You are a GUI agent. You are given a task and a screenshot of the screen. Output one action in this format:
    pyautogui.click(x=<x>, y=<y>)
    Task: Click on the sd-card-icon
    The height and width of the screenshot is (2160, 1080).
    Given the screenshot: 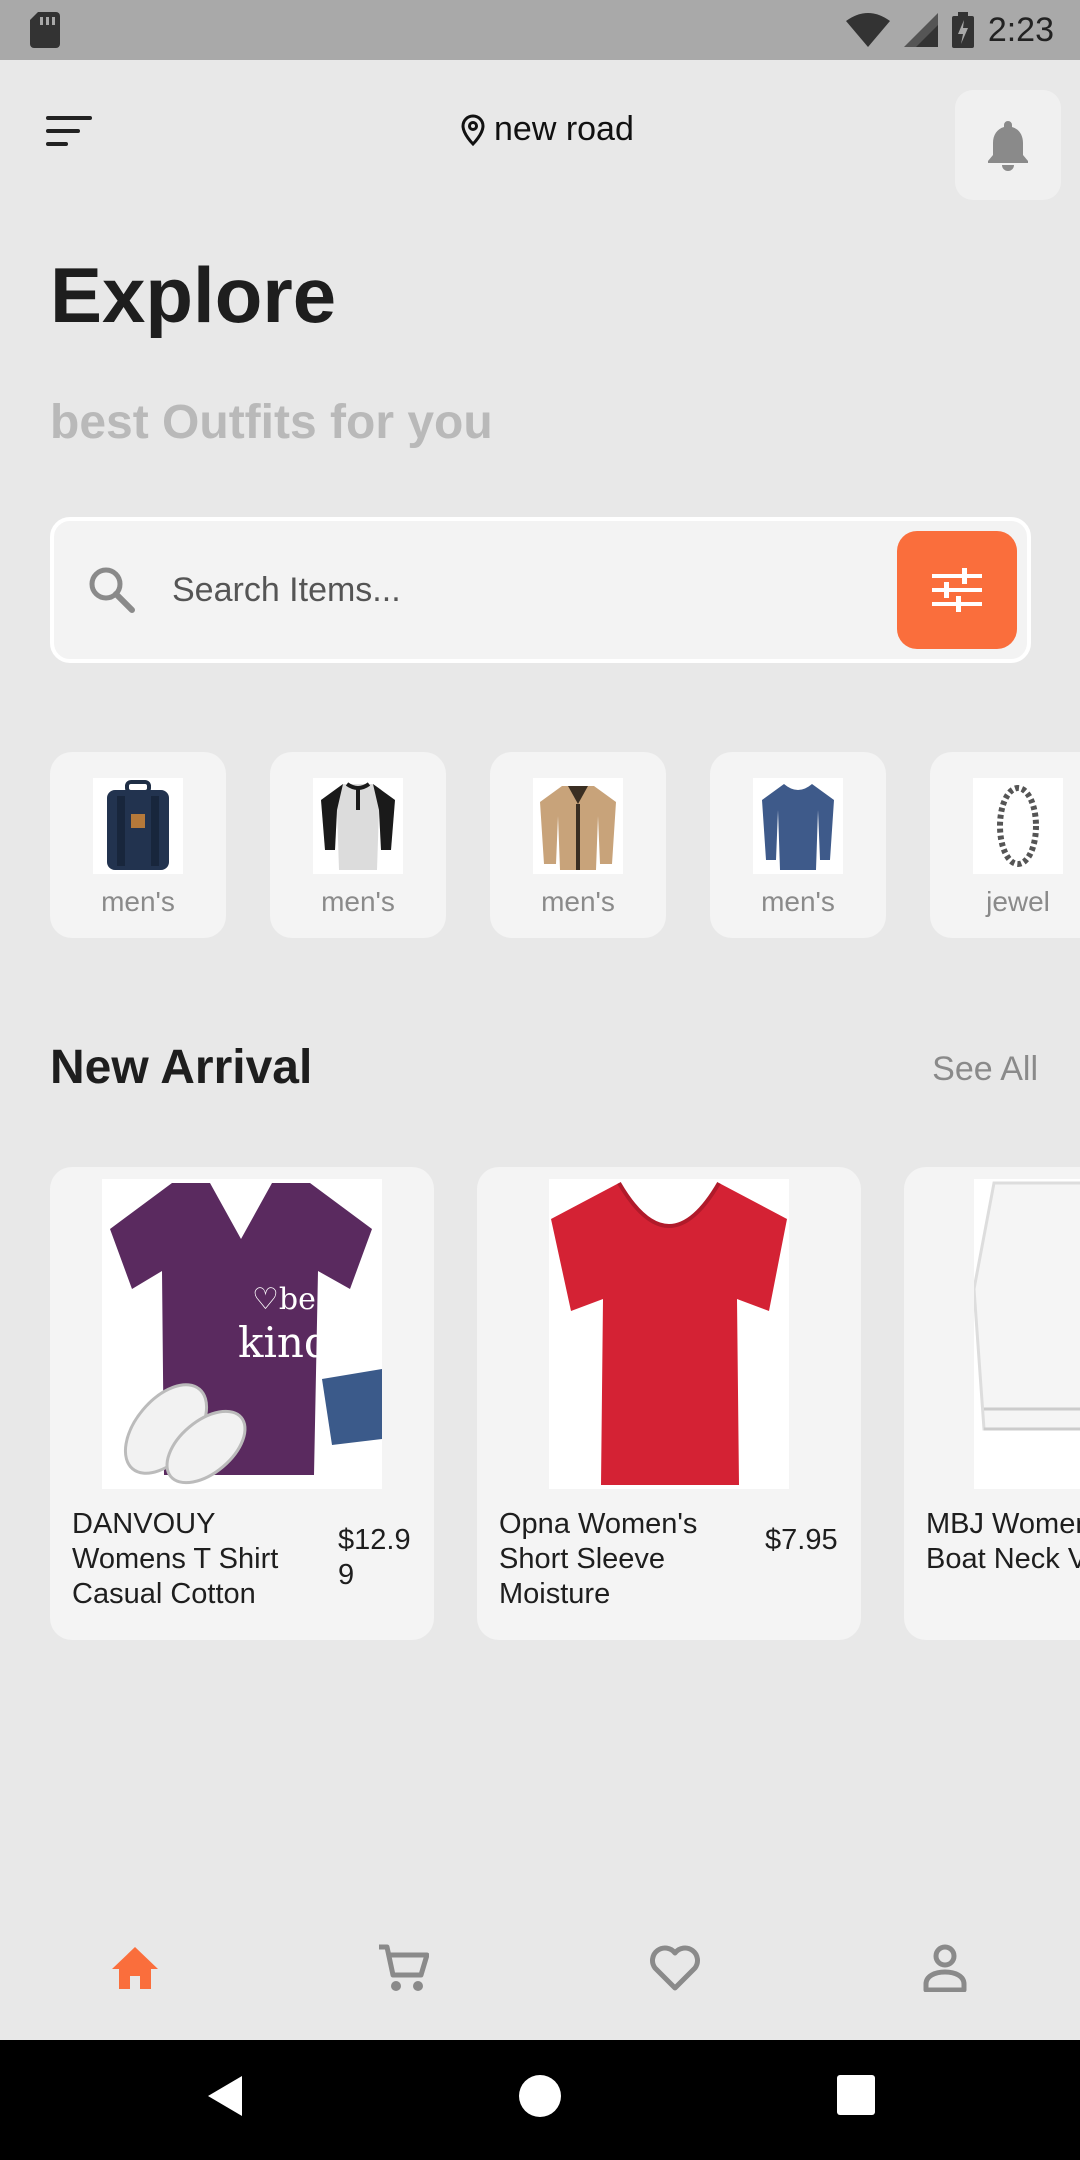 What is the action you would take?
    pyautogui.click(x=45, y=30)
    